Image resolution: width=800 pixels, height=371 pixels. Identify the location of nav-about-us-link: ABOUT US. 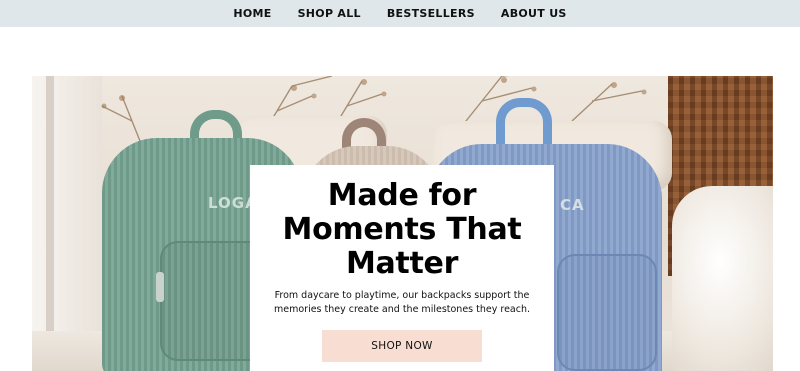
(534, 13).